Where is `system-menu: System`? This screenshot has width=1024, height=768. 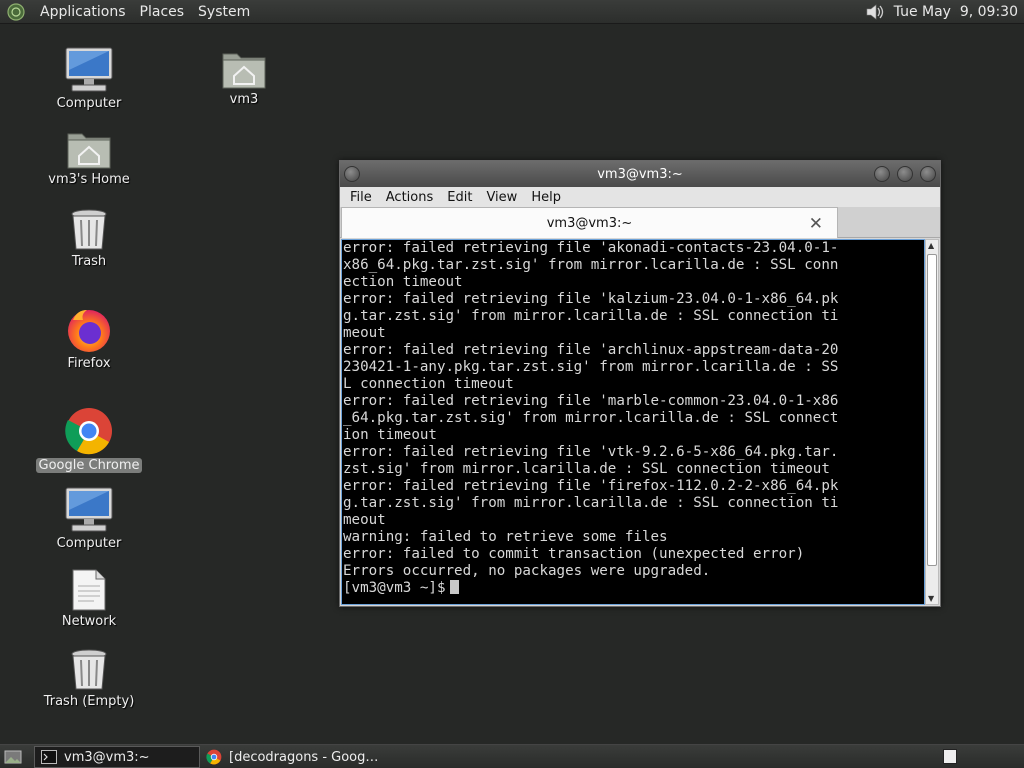
system-menu: System is located at coordinates (224, 12).